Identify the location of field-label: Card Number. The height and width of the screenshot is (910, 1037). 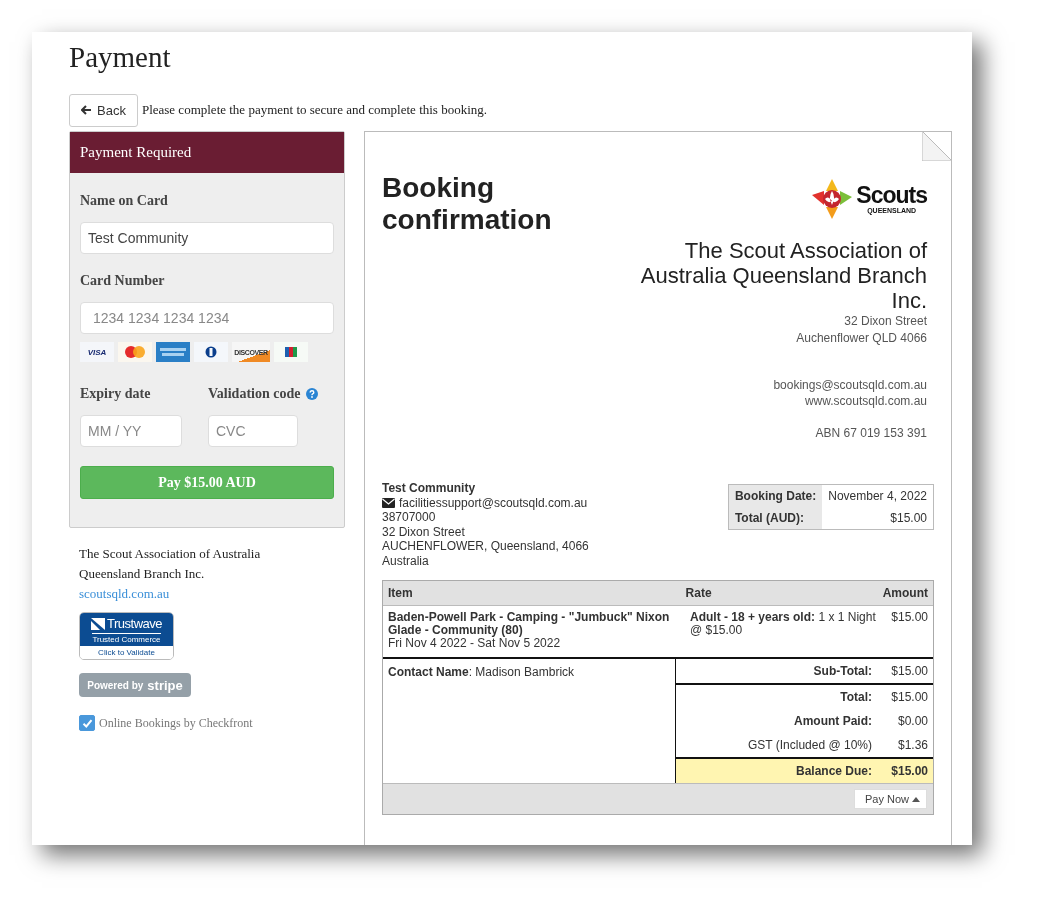
(123, 281).